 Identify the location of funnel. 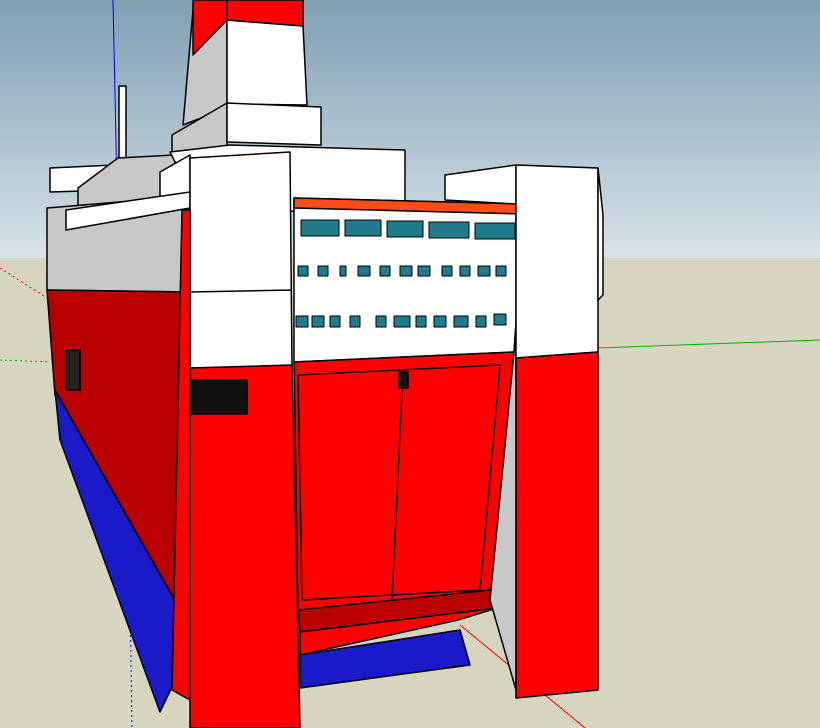
(246, 80).